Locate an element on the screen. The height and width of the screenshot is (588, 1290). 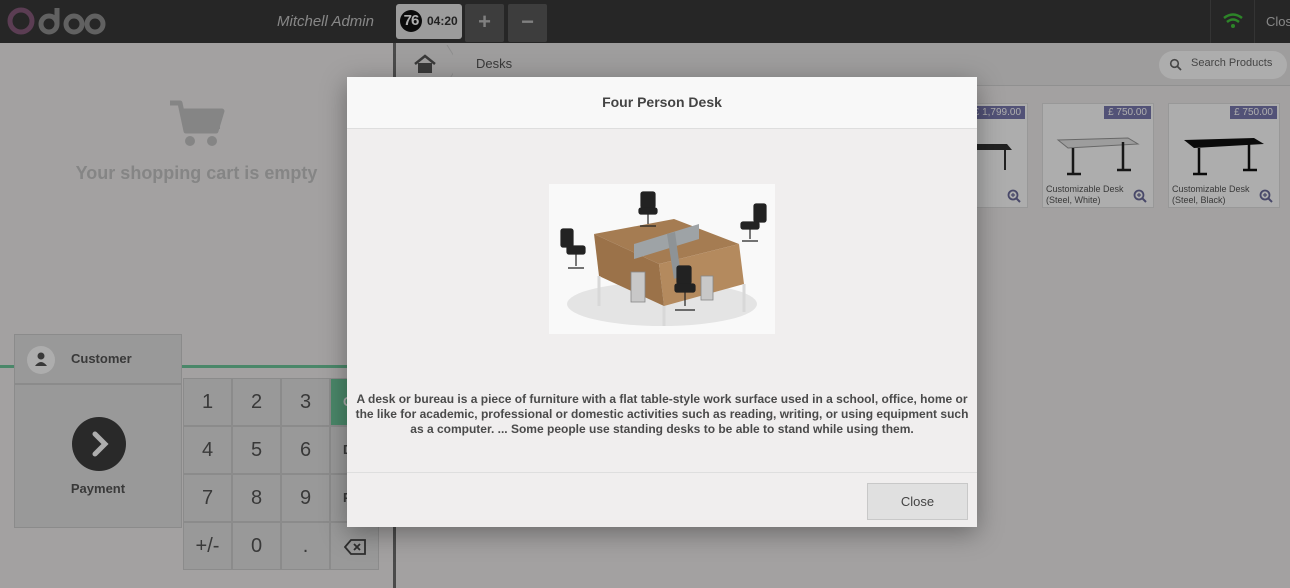
product-image is located at coordinates (662, 259).